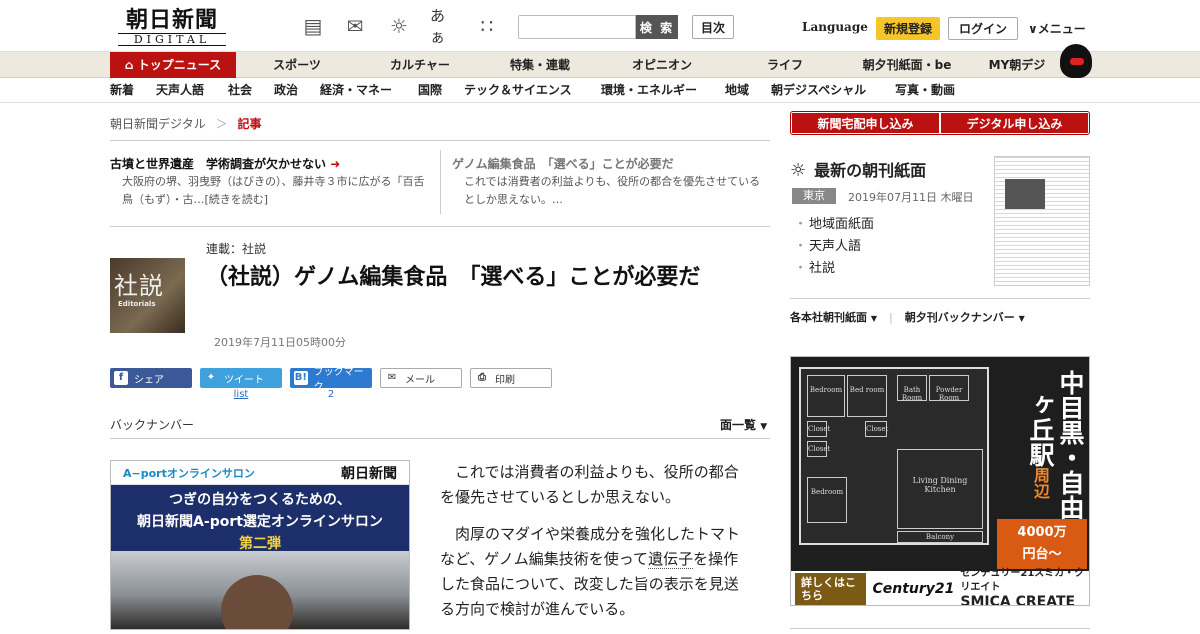 This screenshot has width=1200, height=634. Describe the element at coordinates (925, 90) in the screenshot. I see `subnav-photo: 写真・動画` at that location.